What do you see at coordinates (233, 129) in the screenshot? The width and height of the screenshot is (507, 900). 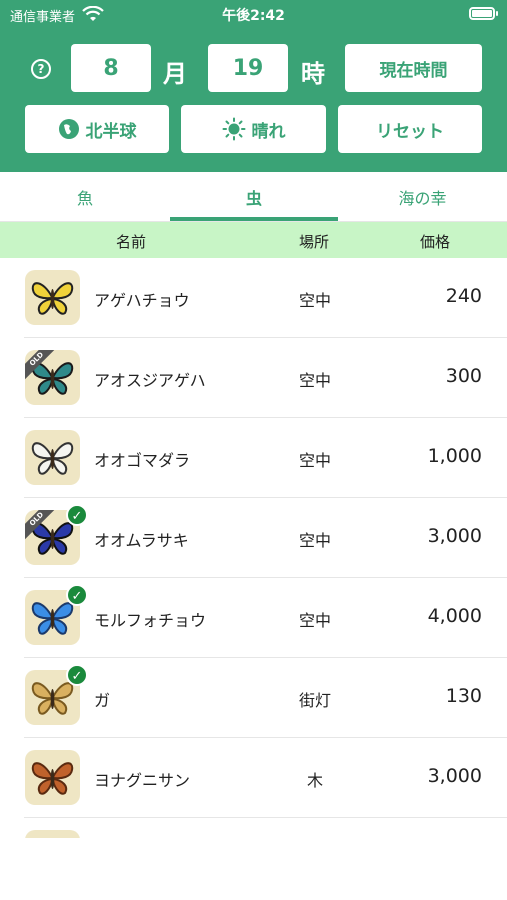 I see `sun-icon` at bounding box center [233, 129].